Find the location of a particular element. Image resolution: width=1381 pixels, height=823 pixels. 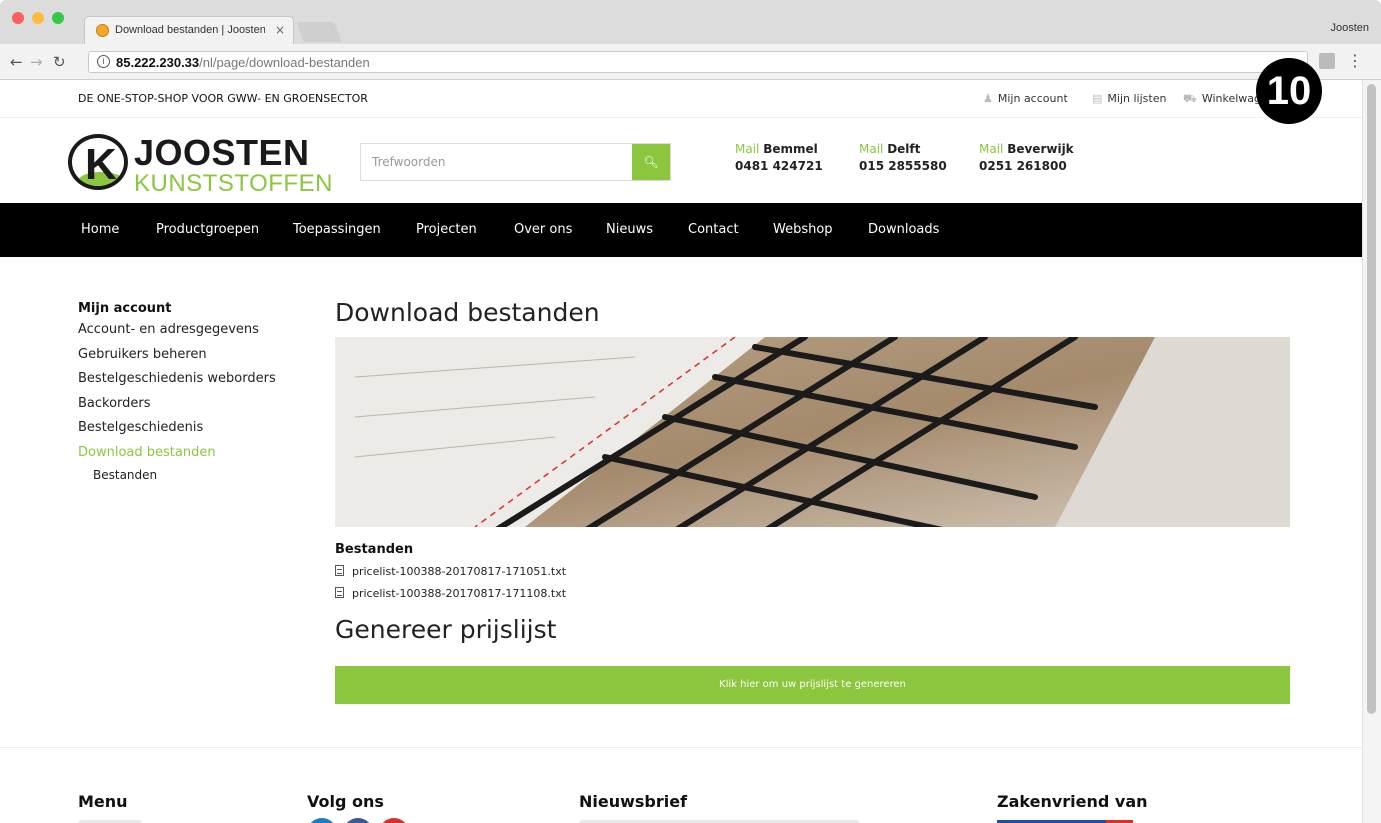

facebook-icon is located at coordinates (358, 820).